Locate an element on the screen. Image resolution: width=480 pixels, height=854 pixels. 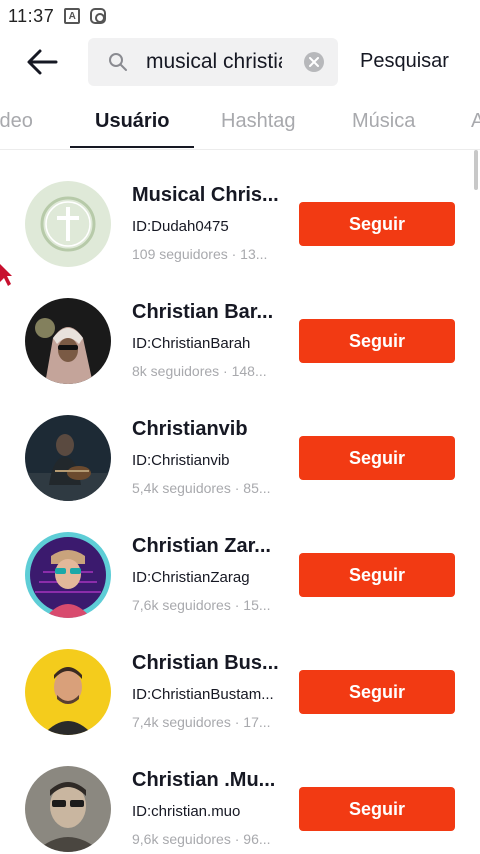
yellow-bg-man-avatar is located at coordinates (68, 692).